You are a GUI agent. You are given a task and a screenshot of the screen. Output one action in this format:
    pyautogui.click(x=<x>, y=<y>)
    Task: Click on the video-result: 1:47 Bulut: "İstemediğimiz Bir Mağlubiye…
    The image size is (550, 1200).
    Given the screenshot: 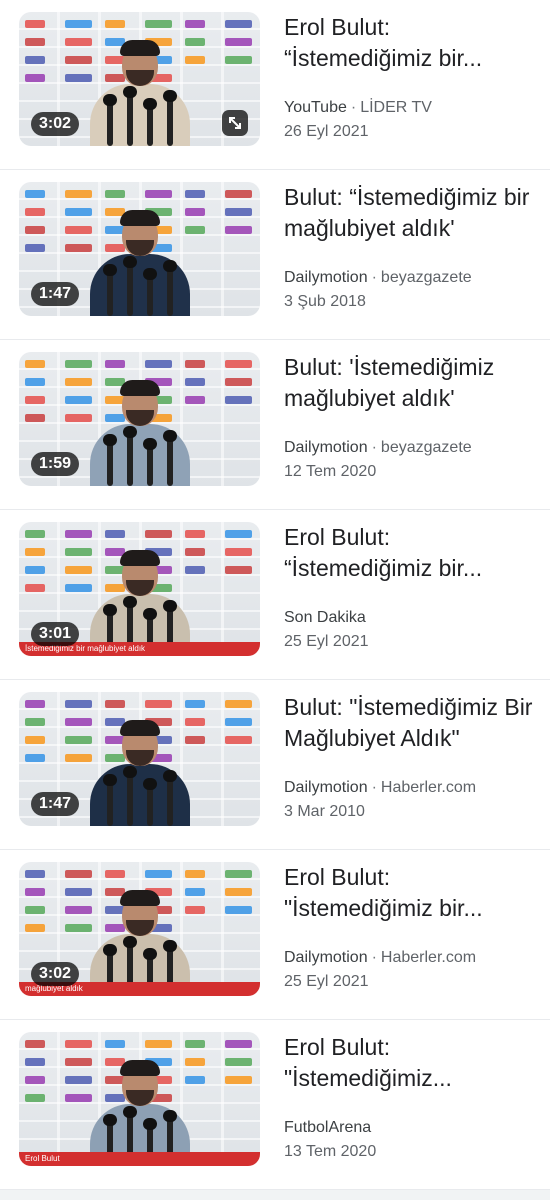 What is the action you would take?
    pyautogui.click(x=275, y=765)
    